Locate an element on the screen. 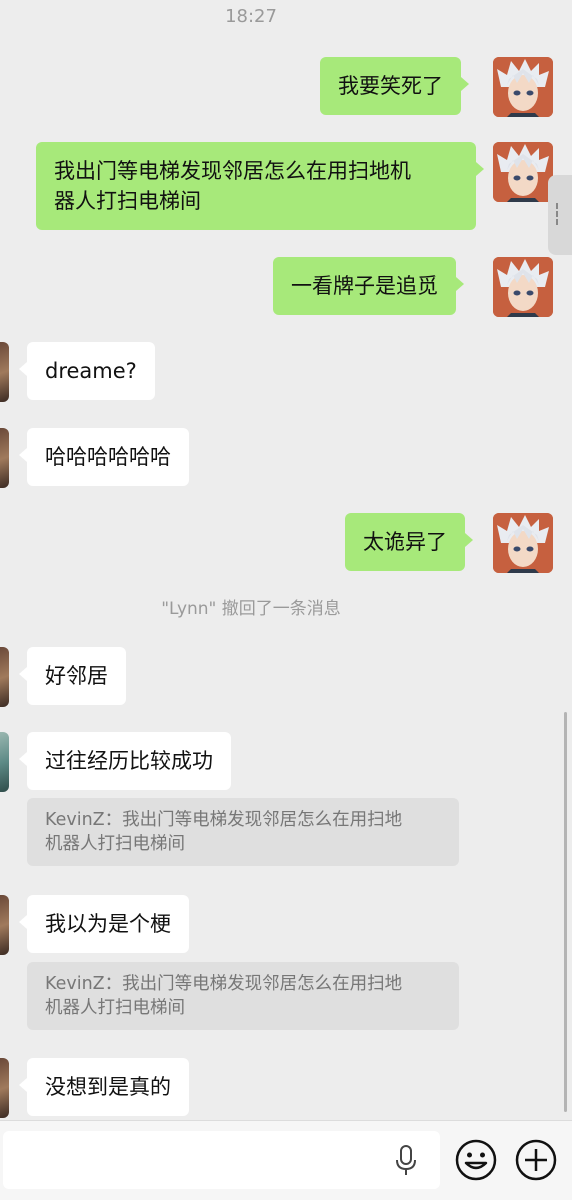 This screenshot has width=572, height=1200. input-toolbar is located at coordinates (286, 1160).